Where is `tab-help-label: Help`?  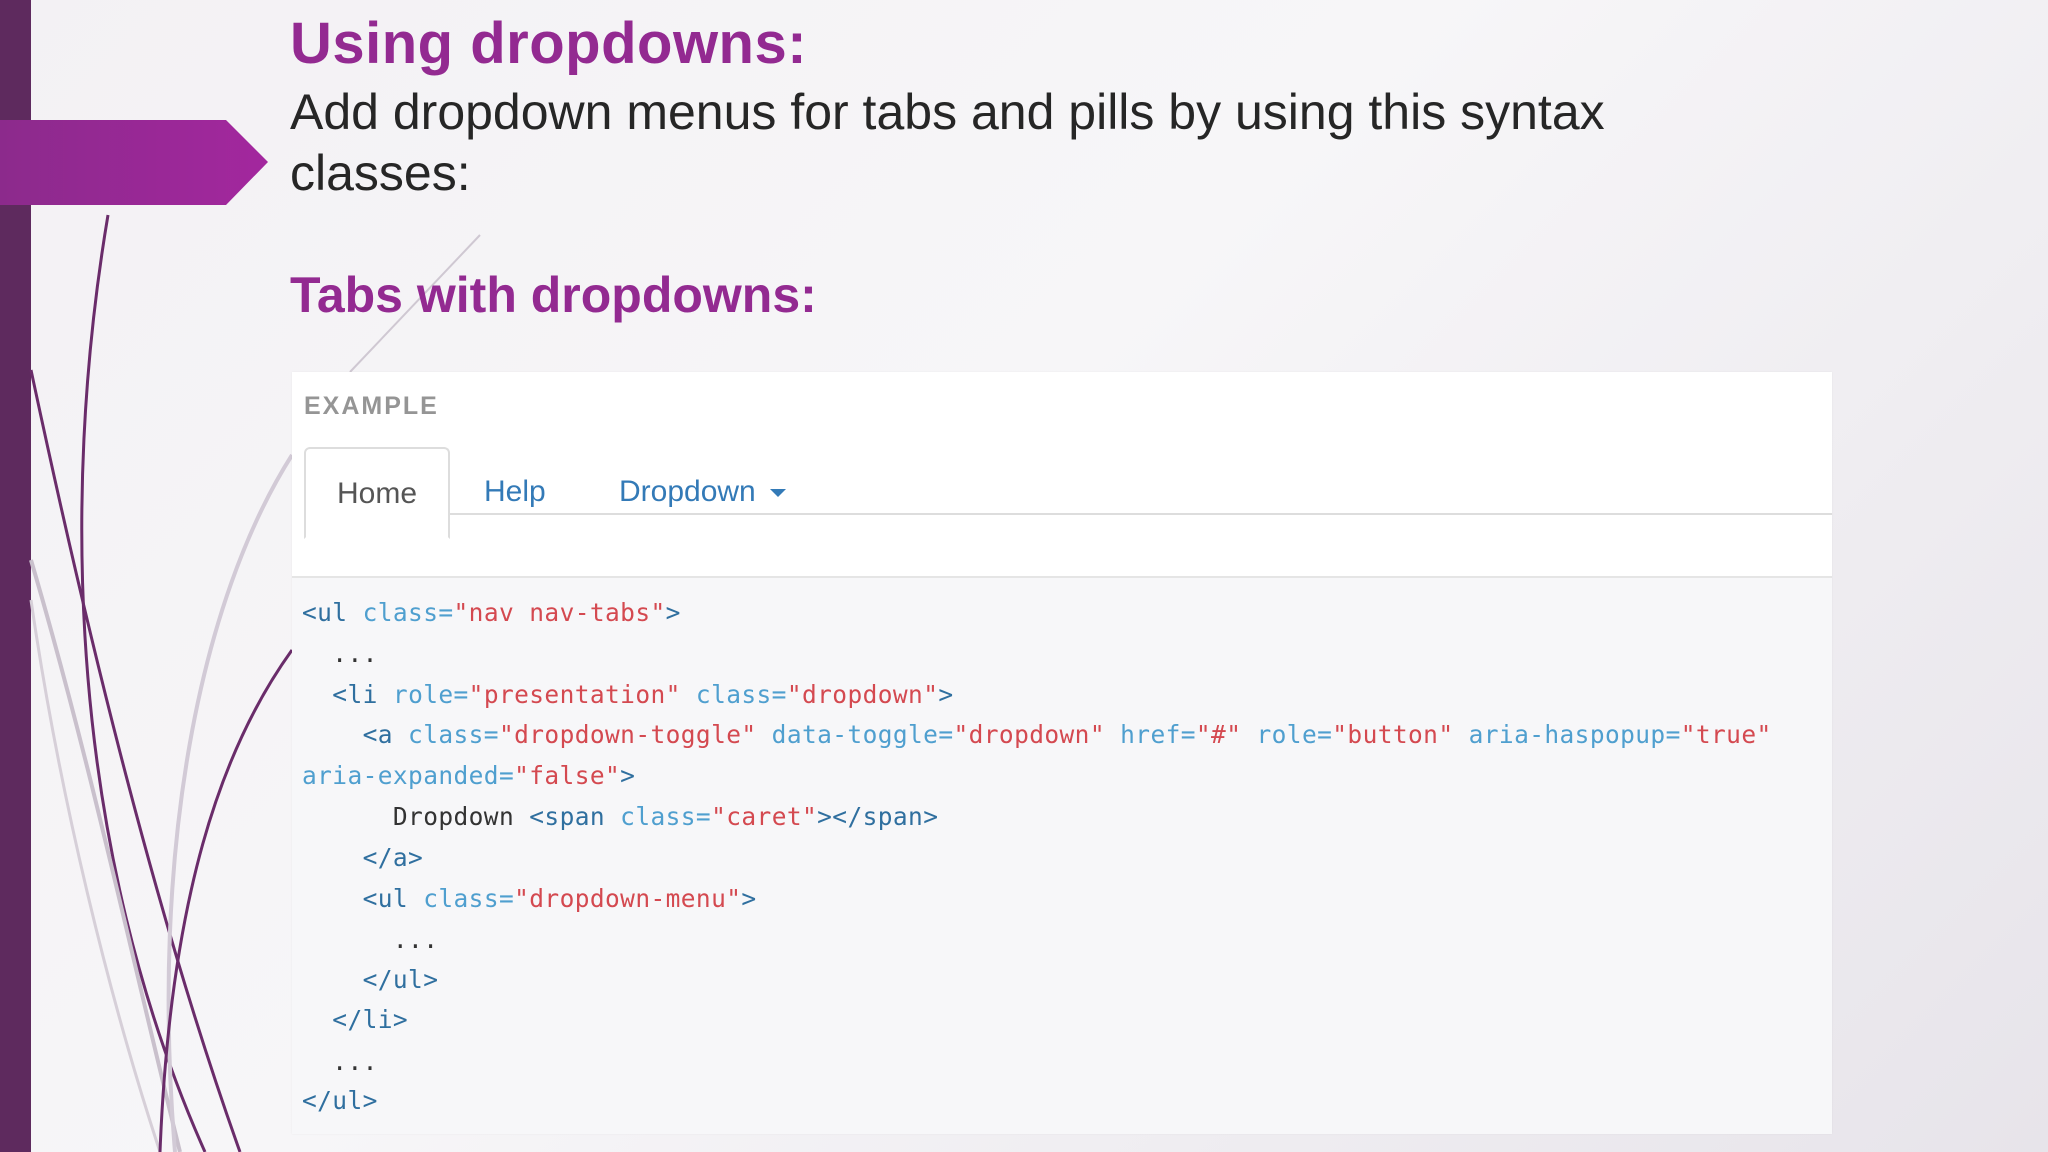
tab-help-label: Help is located at coordinates (515, 491).